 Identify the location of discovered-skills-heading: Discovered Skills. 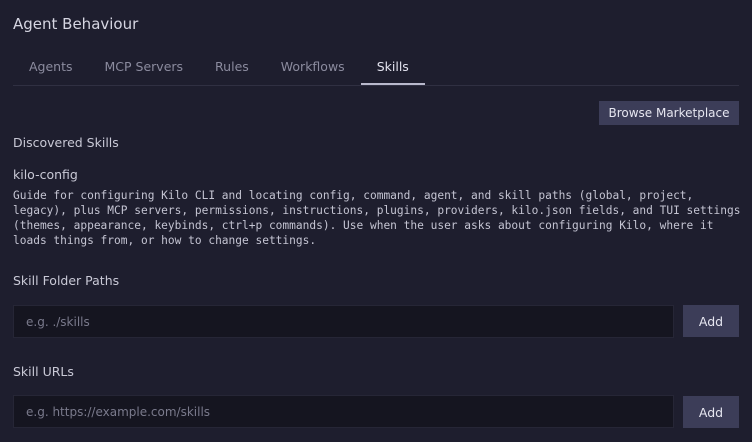
(66, 142).